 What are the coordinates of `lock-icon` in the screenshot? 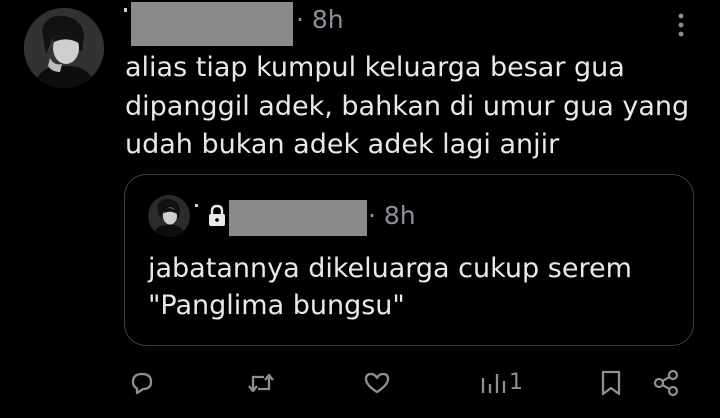 It's located at (217, 216).